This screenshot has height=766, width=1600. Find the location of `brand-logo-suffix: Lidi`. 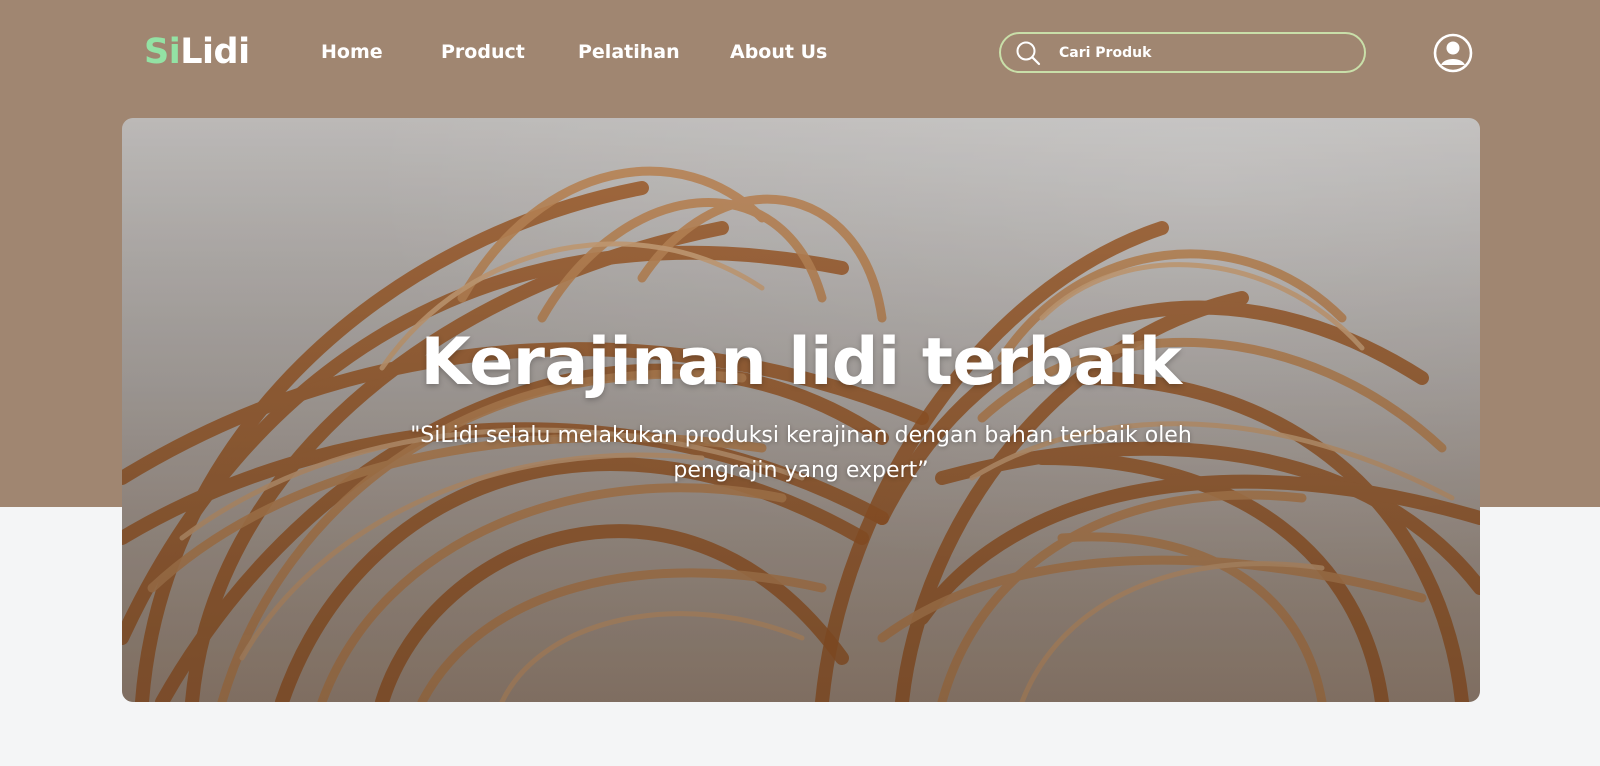

brand-logo-suffix: Lidi is located at coordinates (215, 52).